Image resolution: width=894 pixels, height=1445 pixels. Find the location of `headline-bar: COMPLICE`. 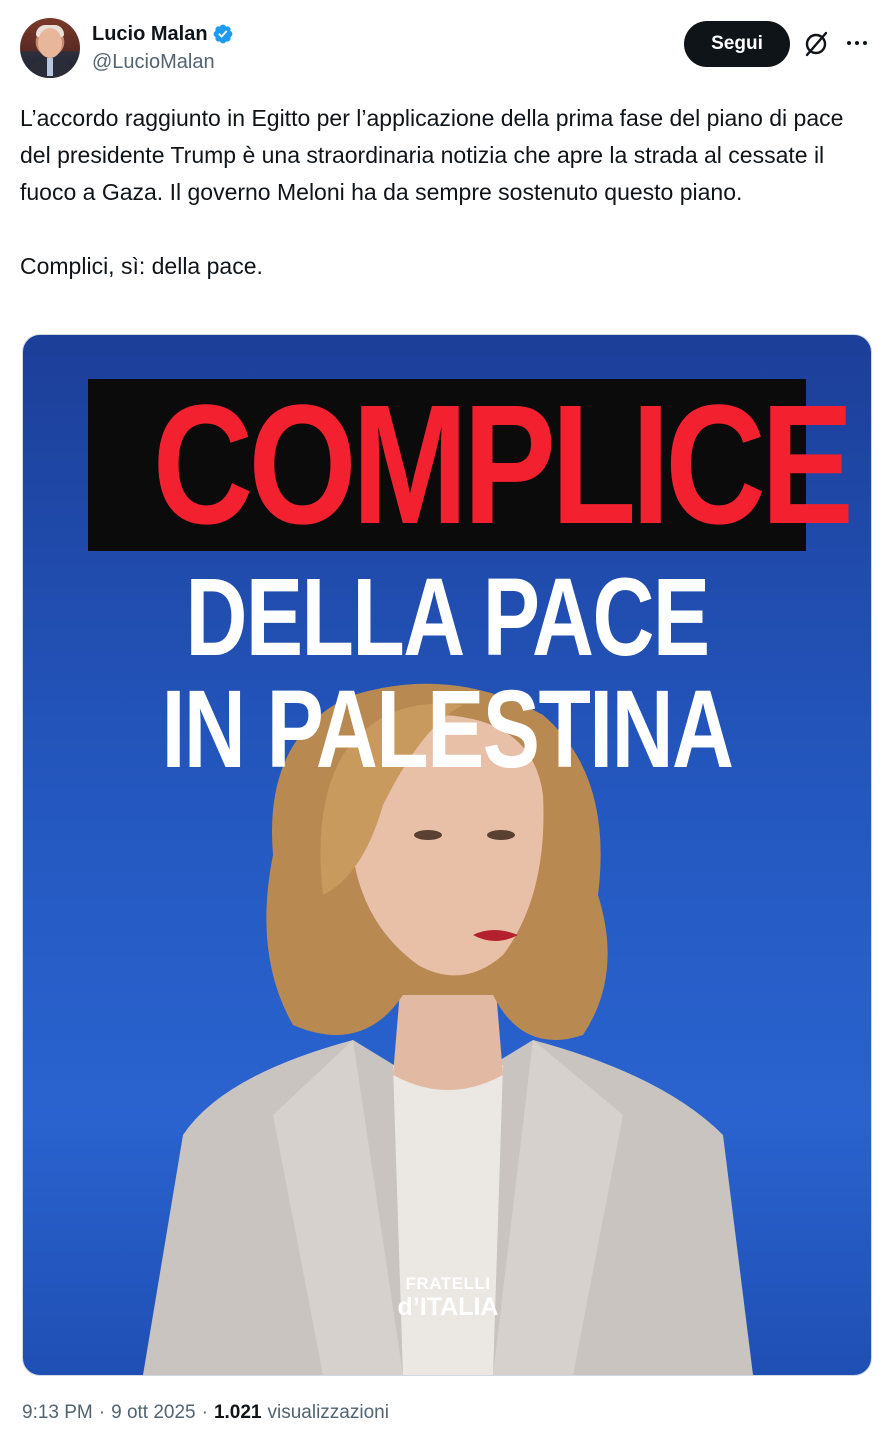

headline-bar: COMPLICE is located at coordinates (471, 465).